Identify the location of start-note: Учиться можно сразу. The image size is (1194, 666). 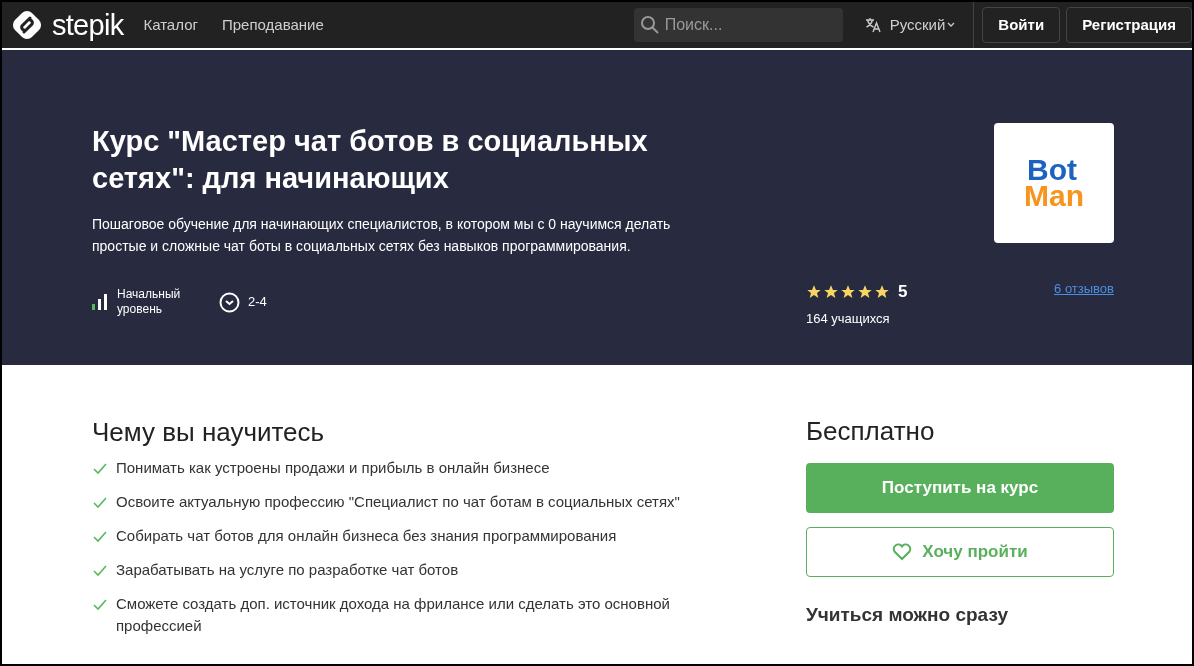
(907, 615).